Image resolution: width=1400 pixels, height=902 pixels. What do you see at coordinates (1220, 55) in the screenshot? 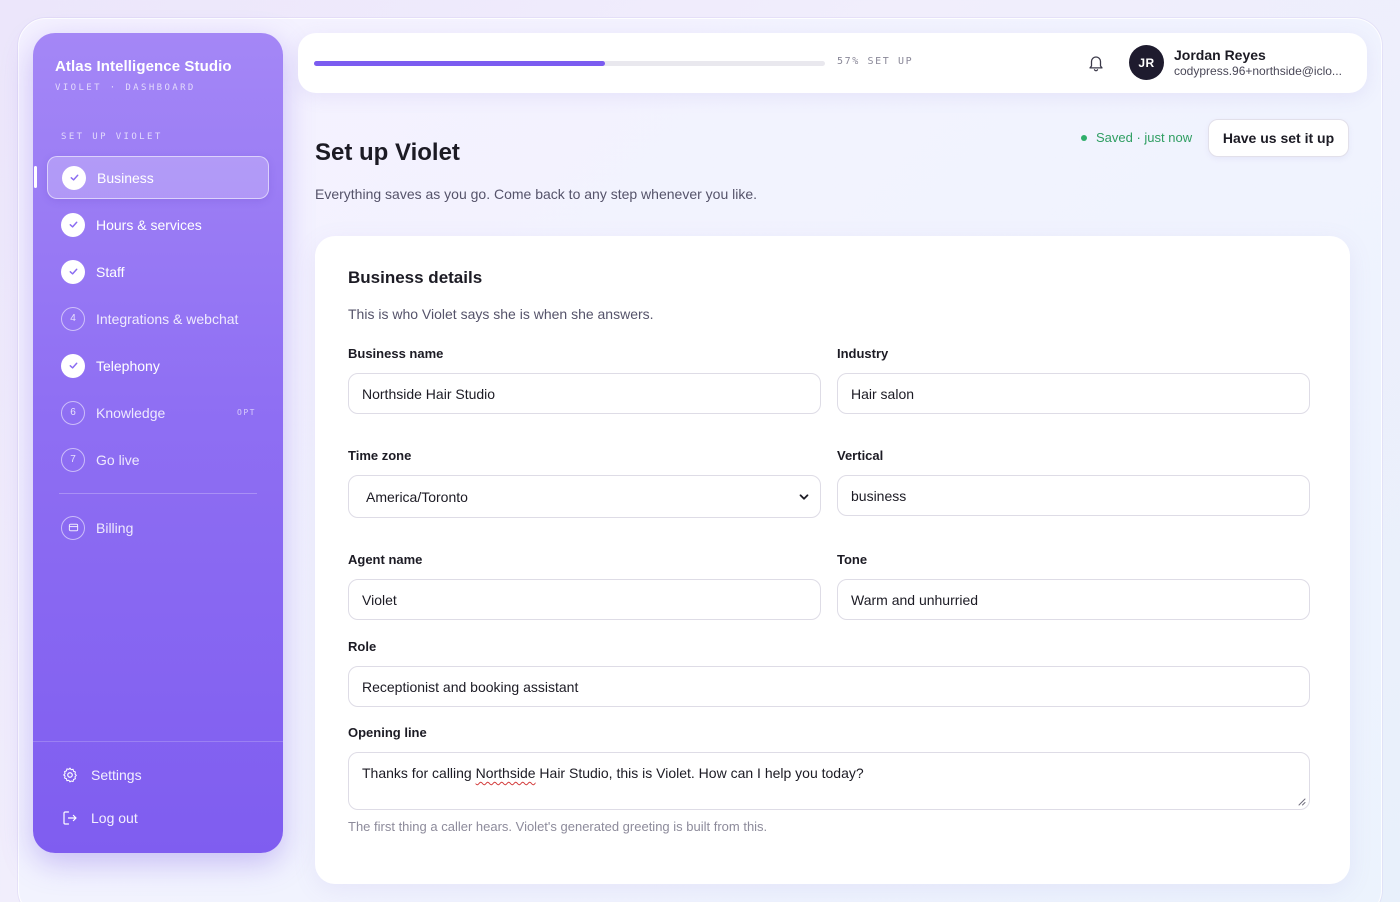
I see `user-name: Jordan Reyes` at bounding box center [1220, 55].